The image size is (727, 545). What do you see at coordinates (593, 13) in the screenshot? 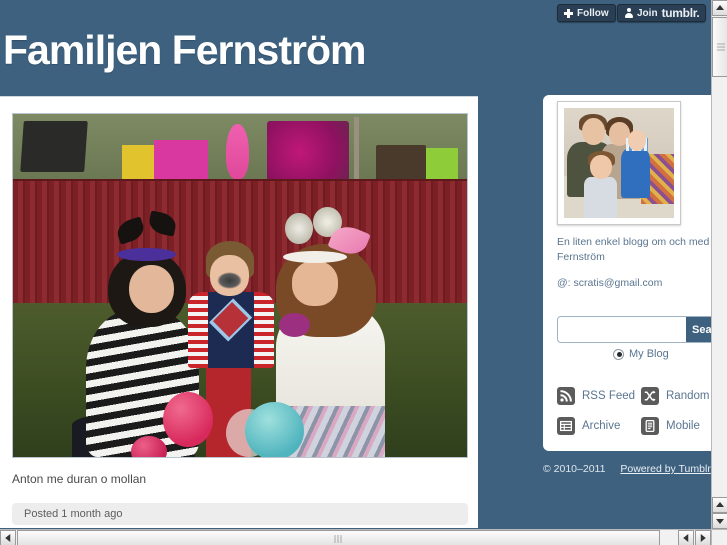
I see `follow-button-label: Follow` at bounding box center [593, 13].